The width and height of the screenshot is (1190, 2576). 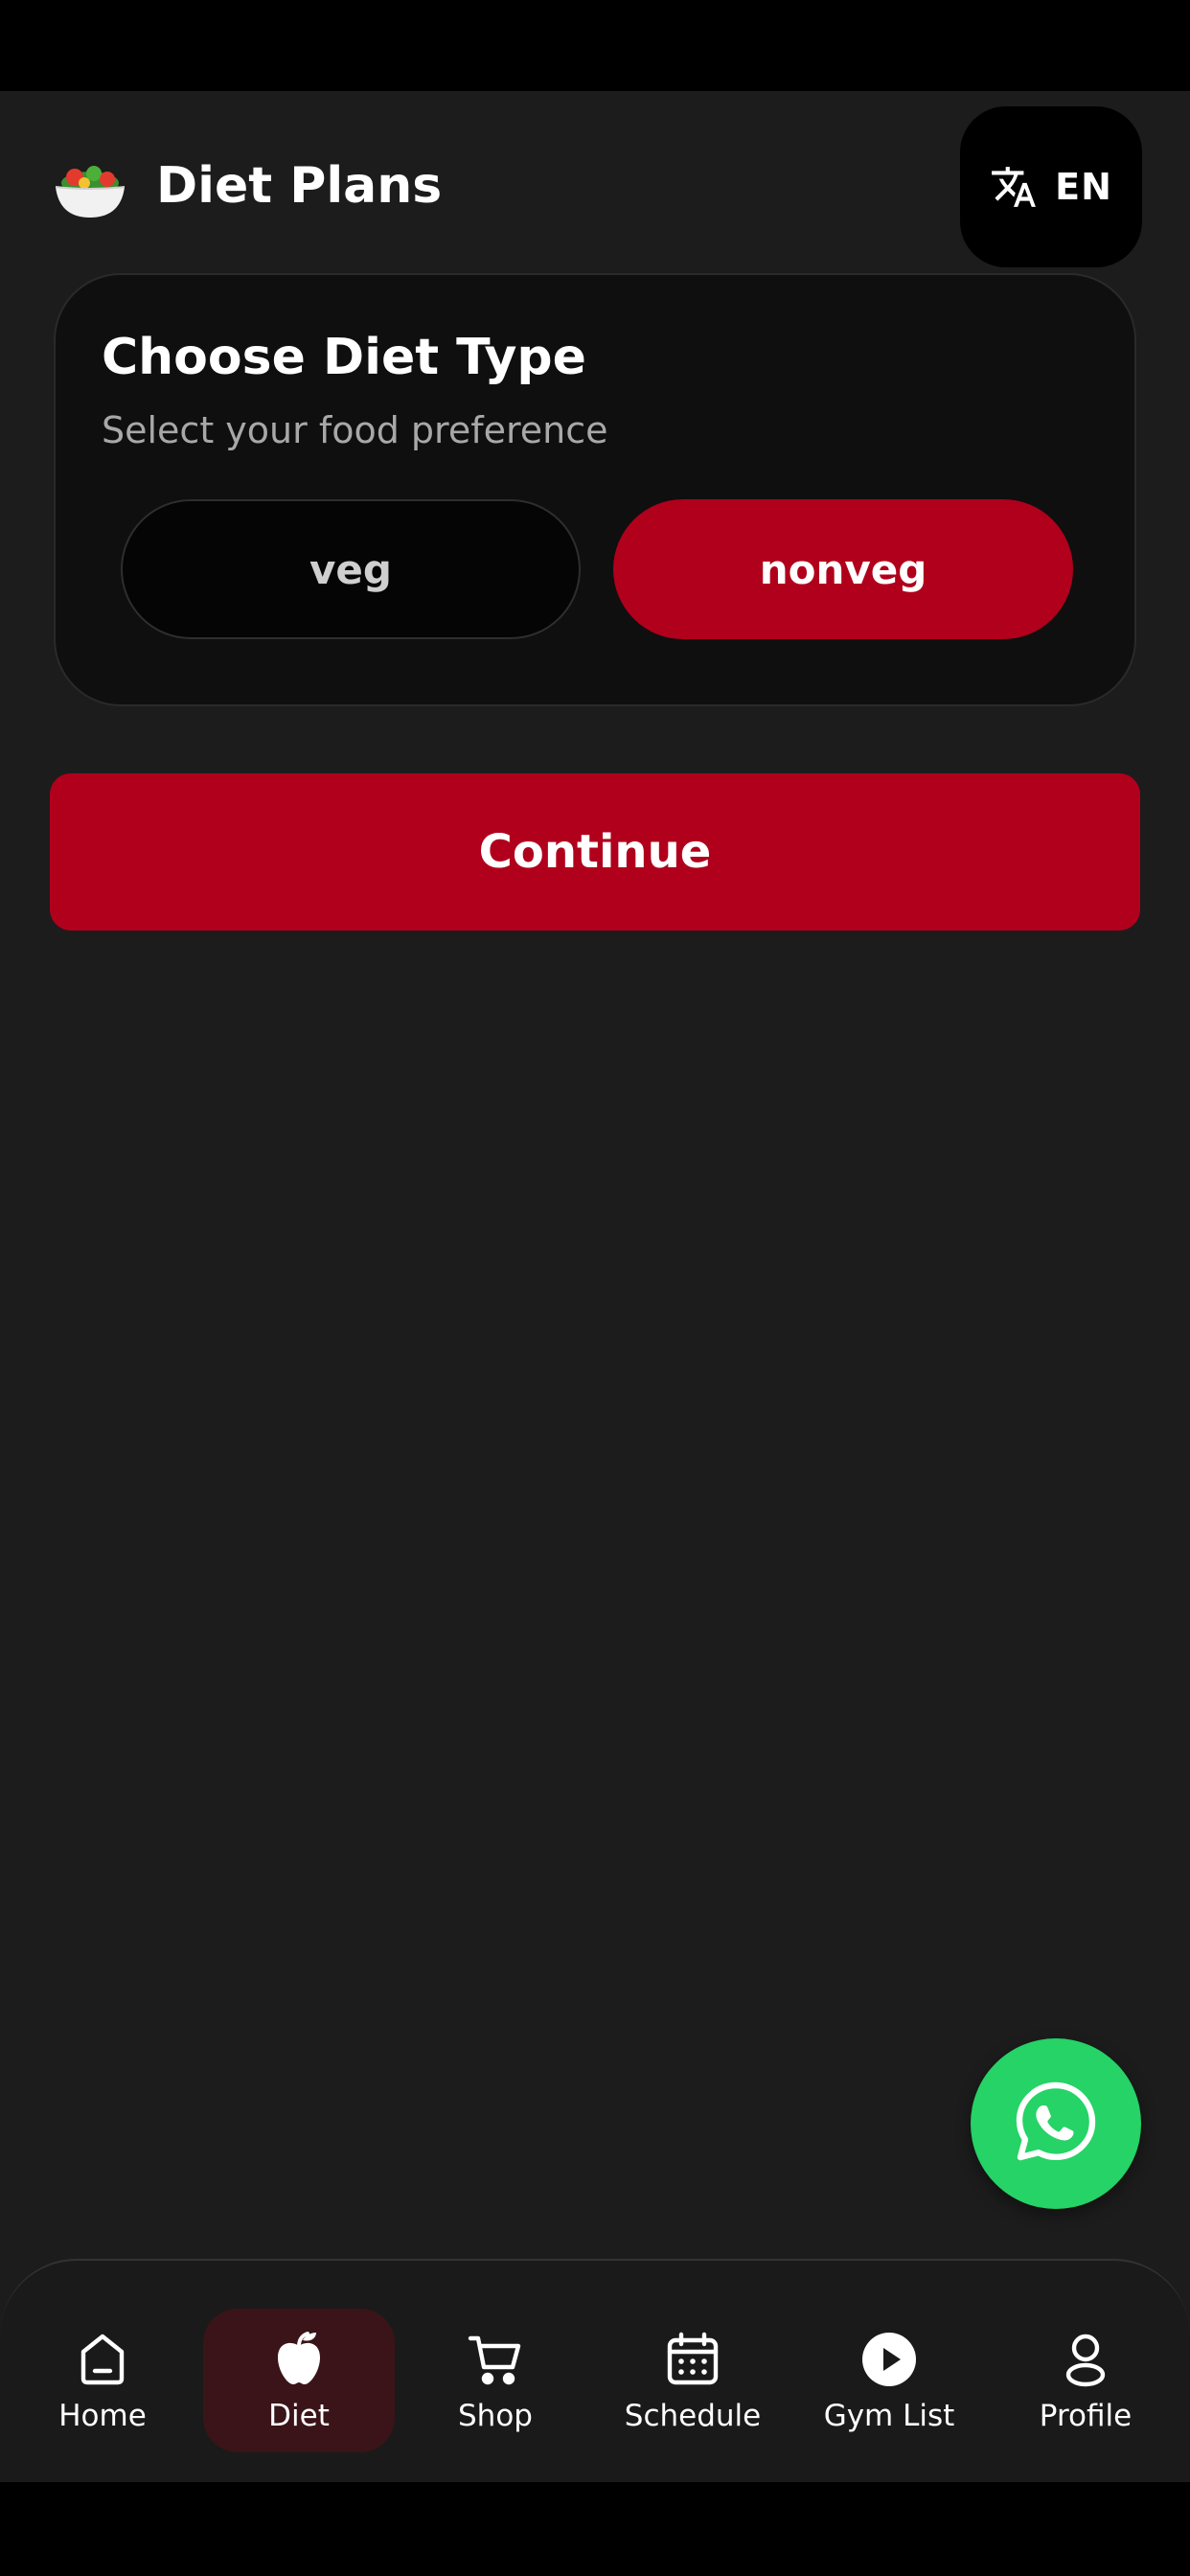 I want to click on nav-label: Gym List, so click(x=889, y=2416).